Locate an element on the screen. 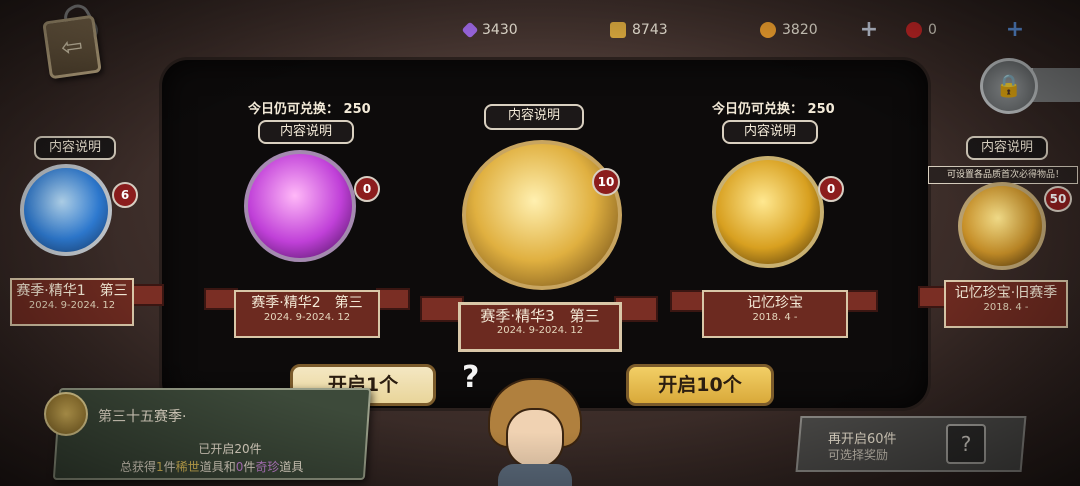  lock-button: 🔒 is located at coordinates (1009, 86).